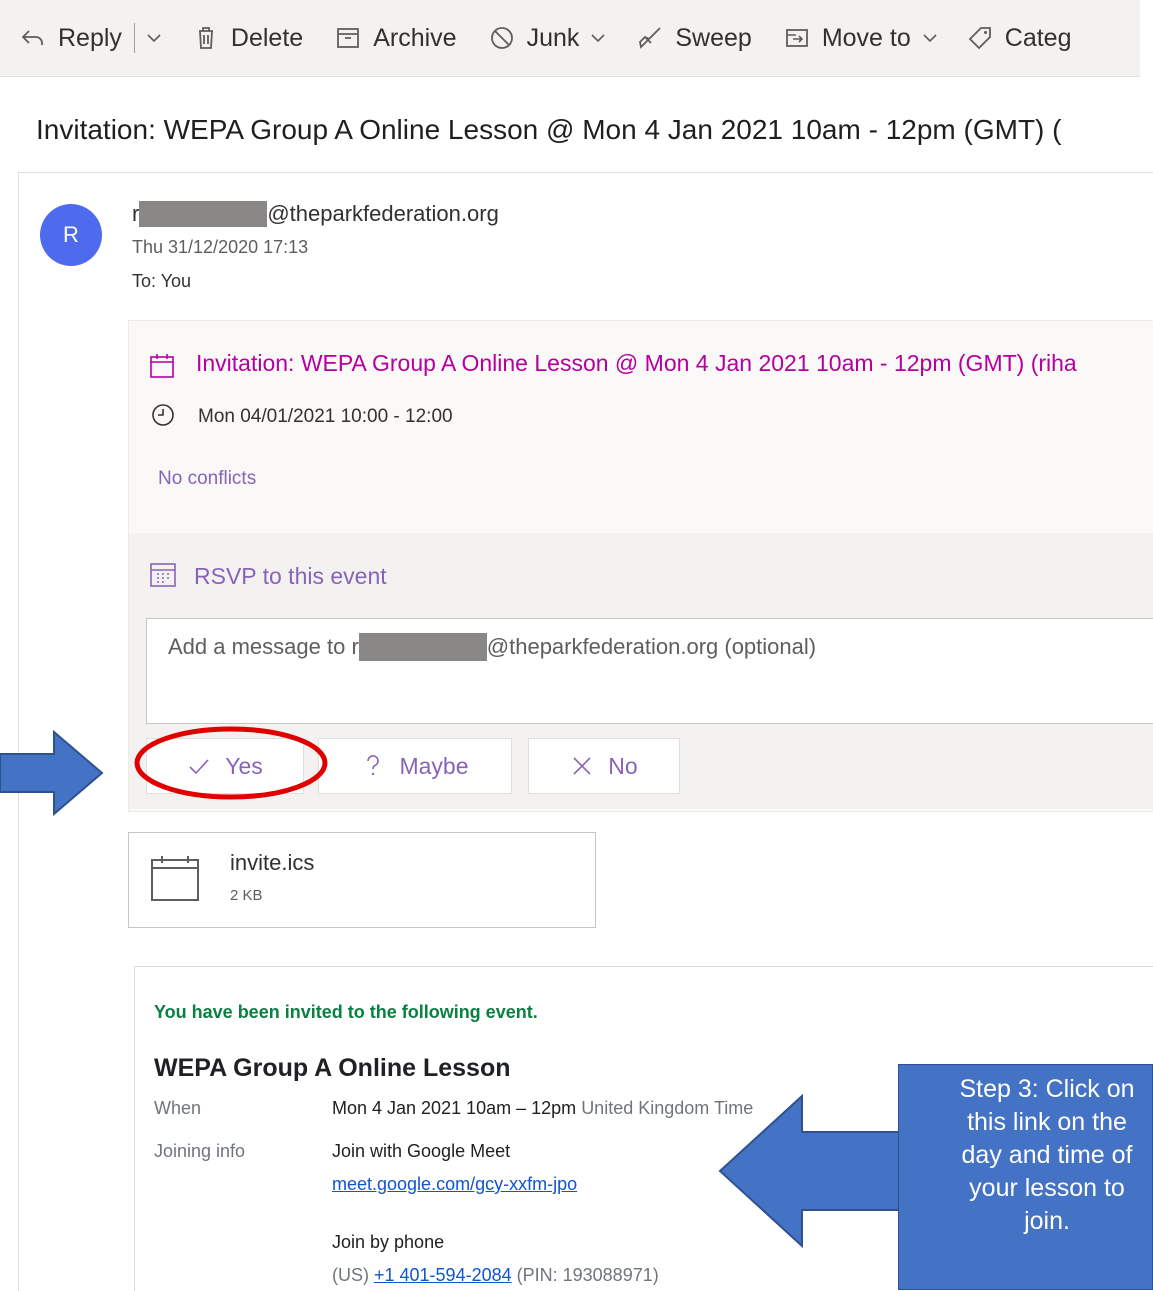  Describe the element at coordinates (52, 773) in the screenshot. I see `arrow-right-icon` at that location.